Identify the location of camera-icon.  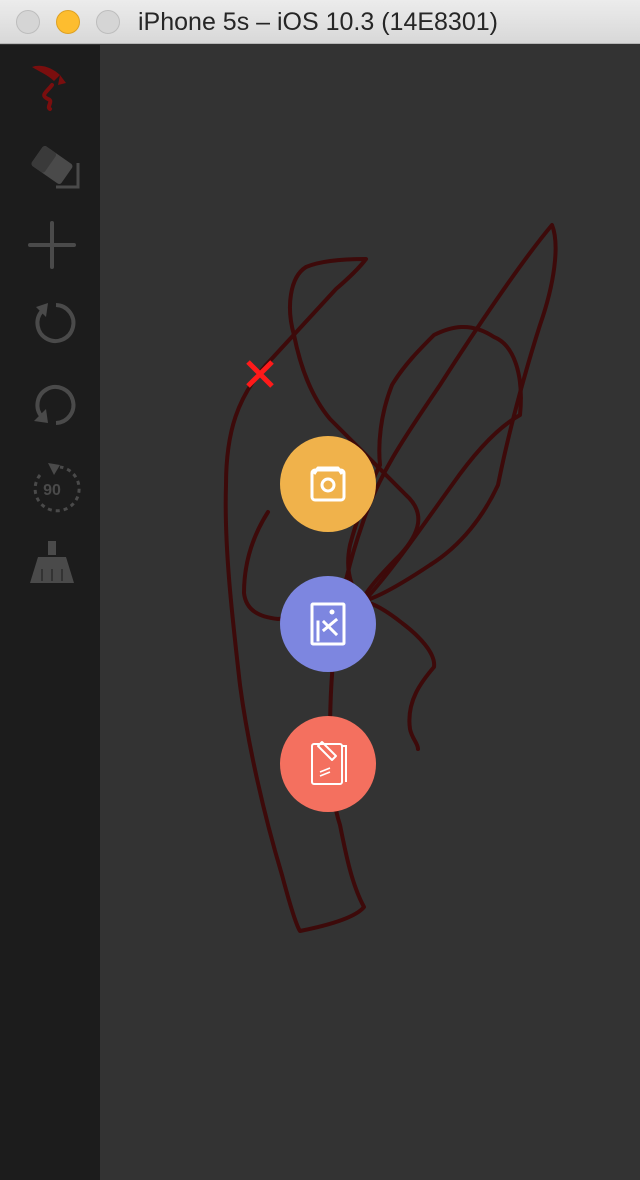
(328, 484).